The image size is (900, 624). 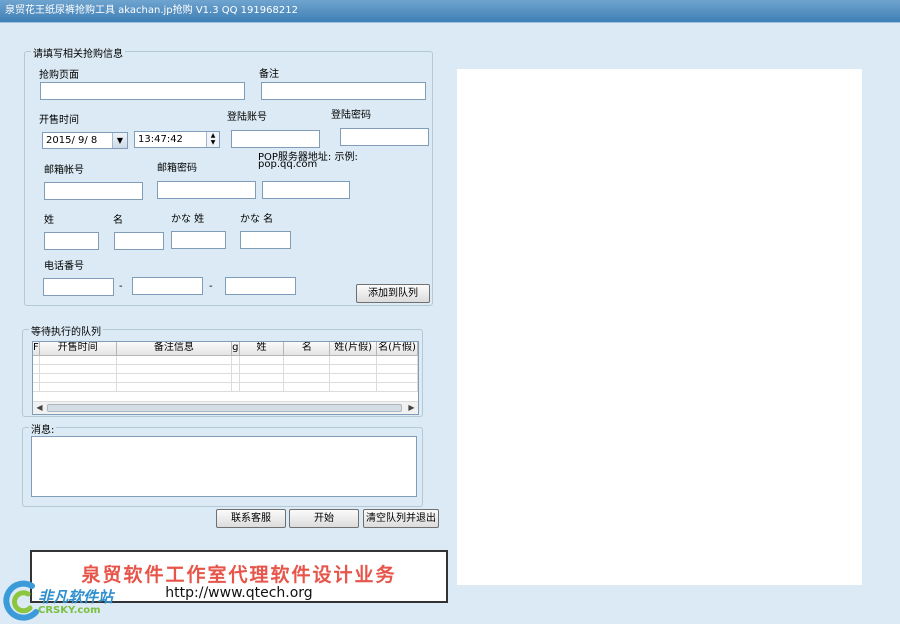 I want to click on column-header-sale-time: 开售时间, so click(x=78, y=349).